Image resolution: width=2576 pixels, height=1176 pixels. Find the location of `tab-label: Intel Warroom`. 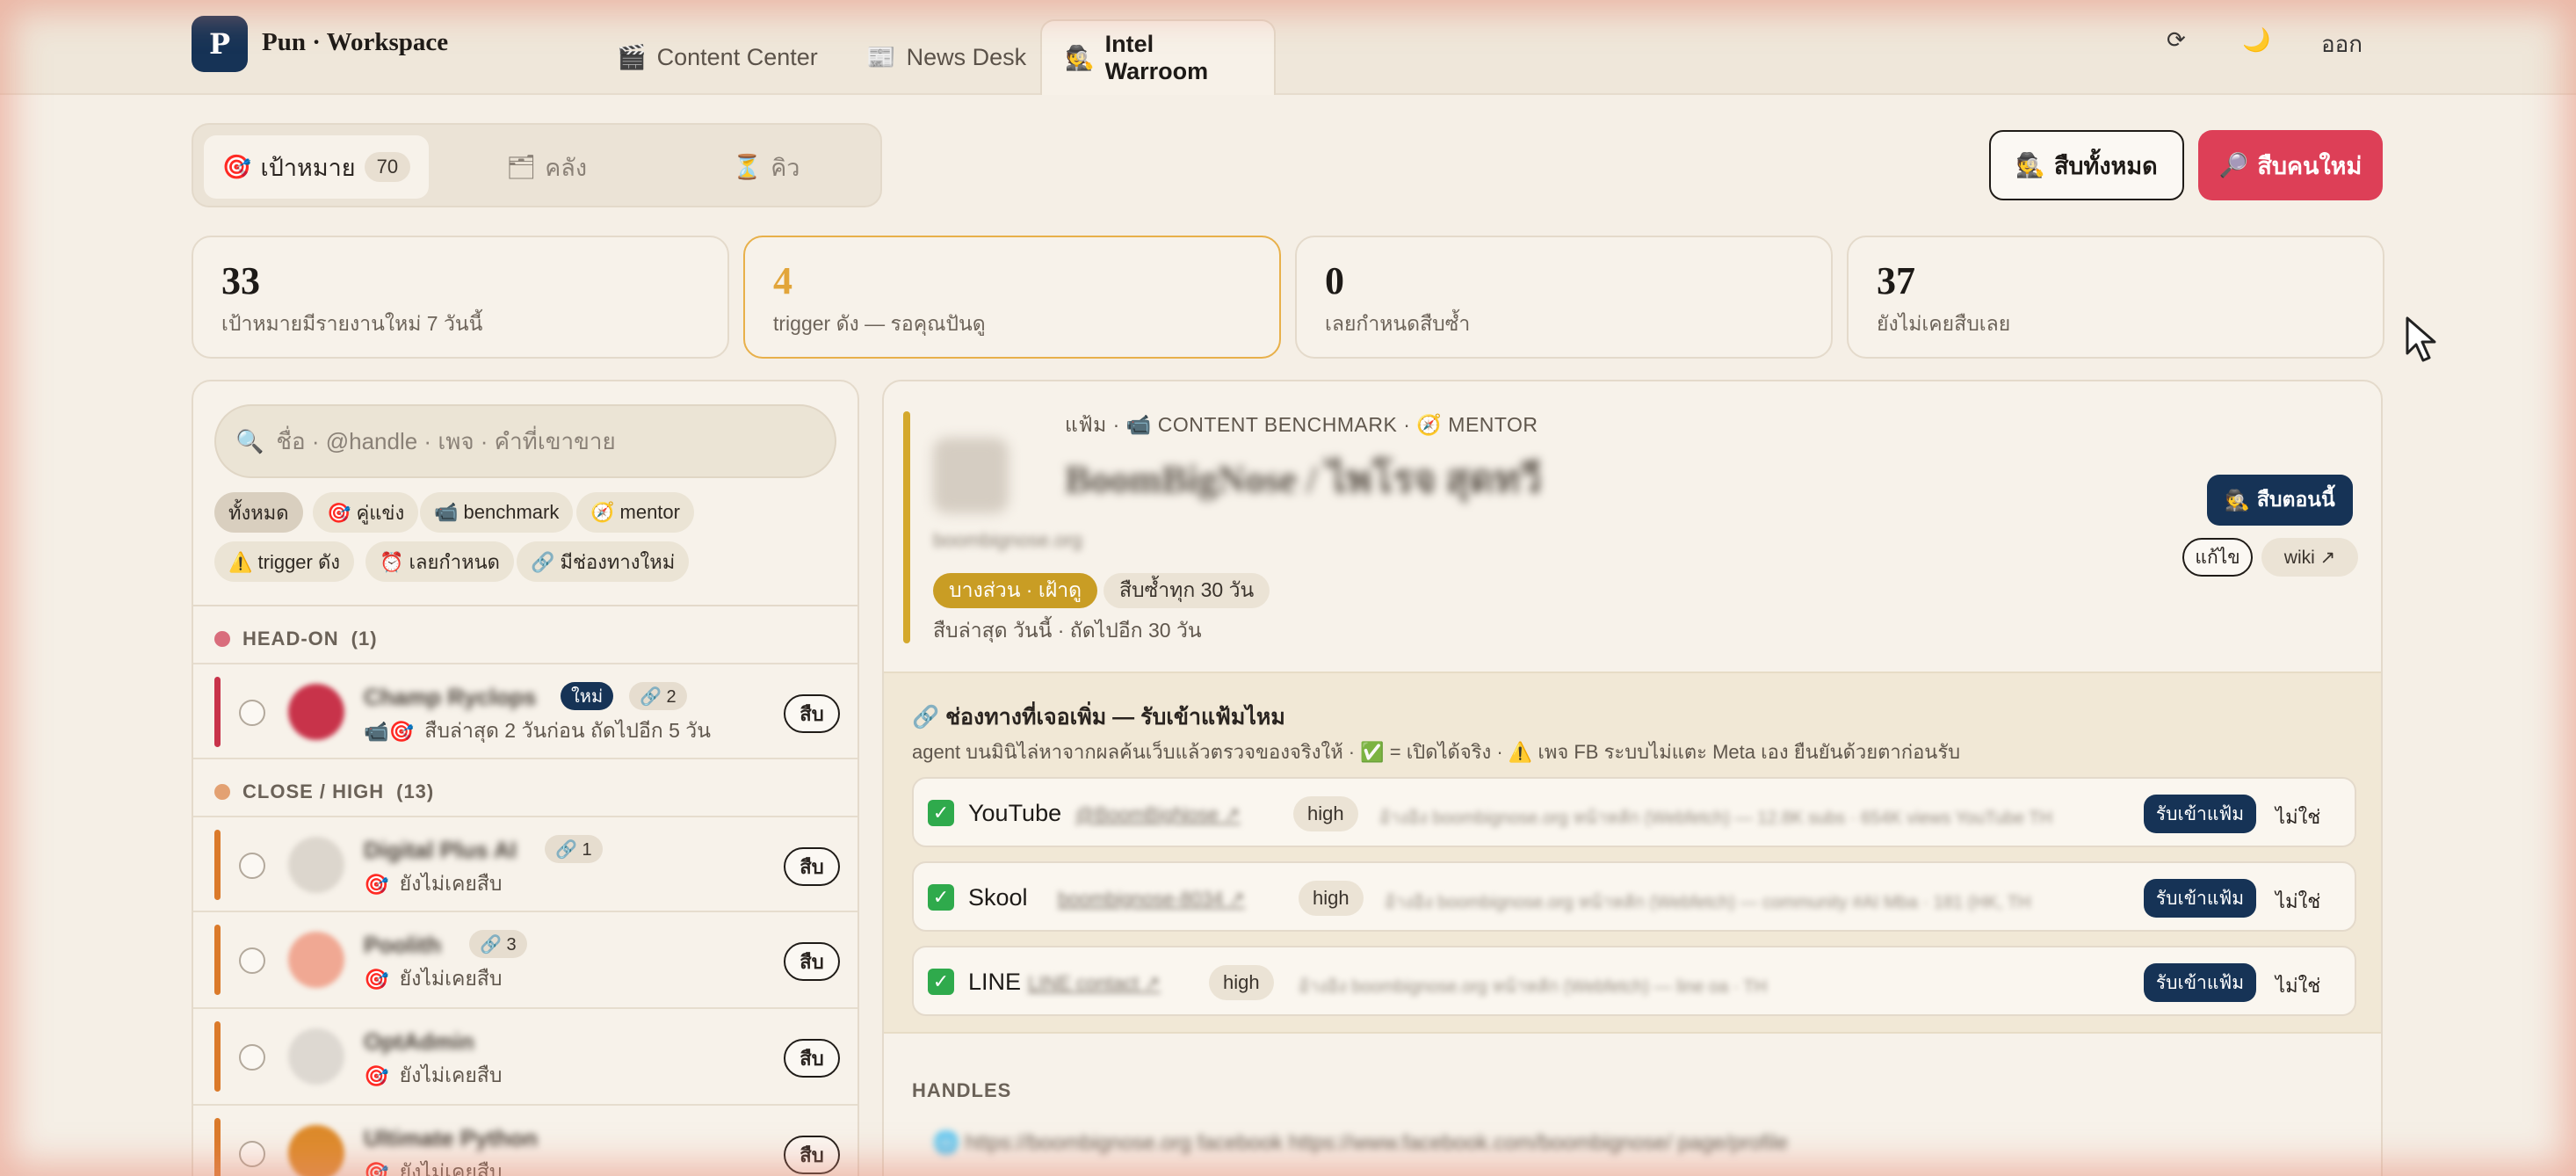

tab-label: Intel Warroom is located at coordinates (1156, 57).